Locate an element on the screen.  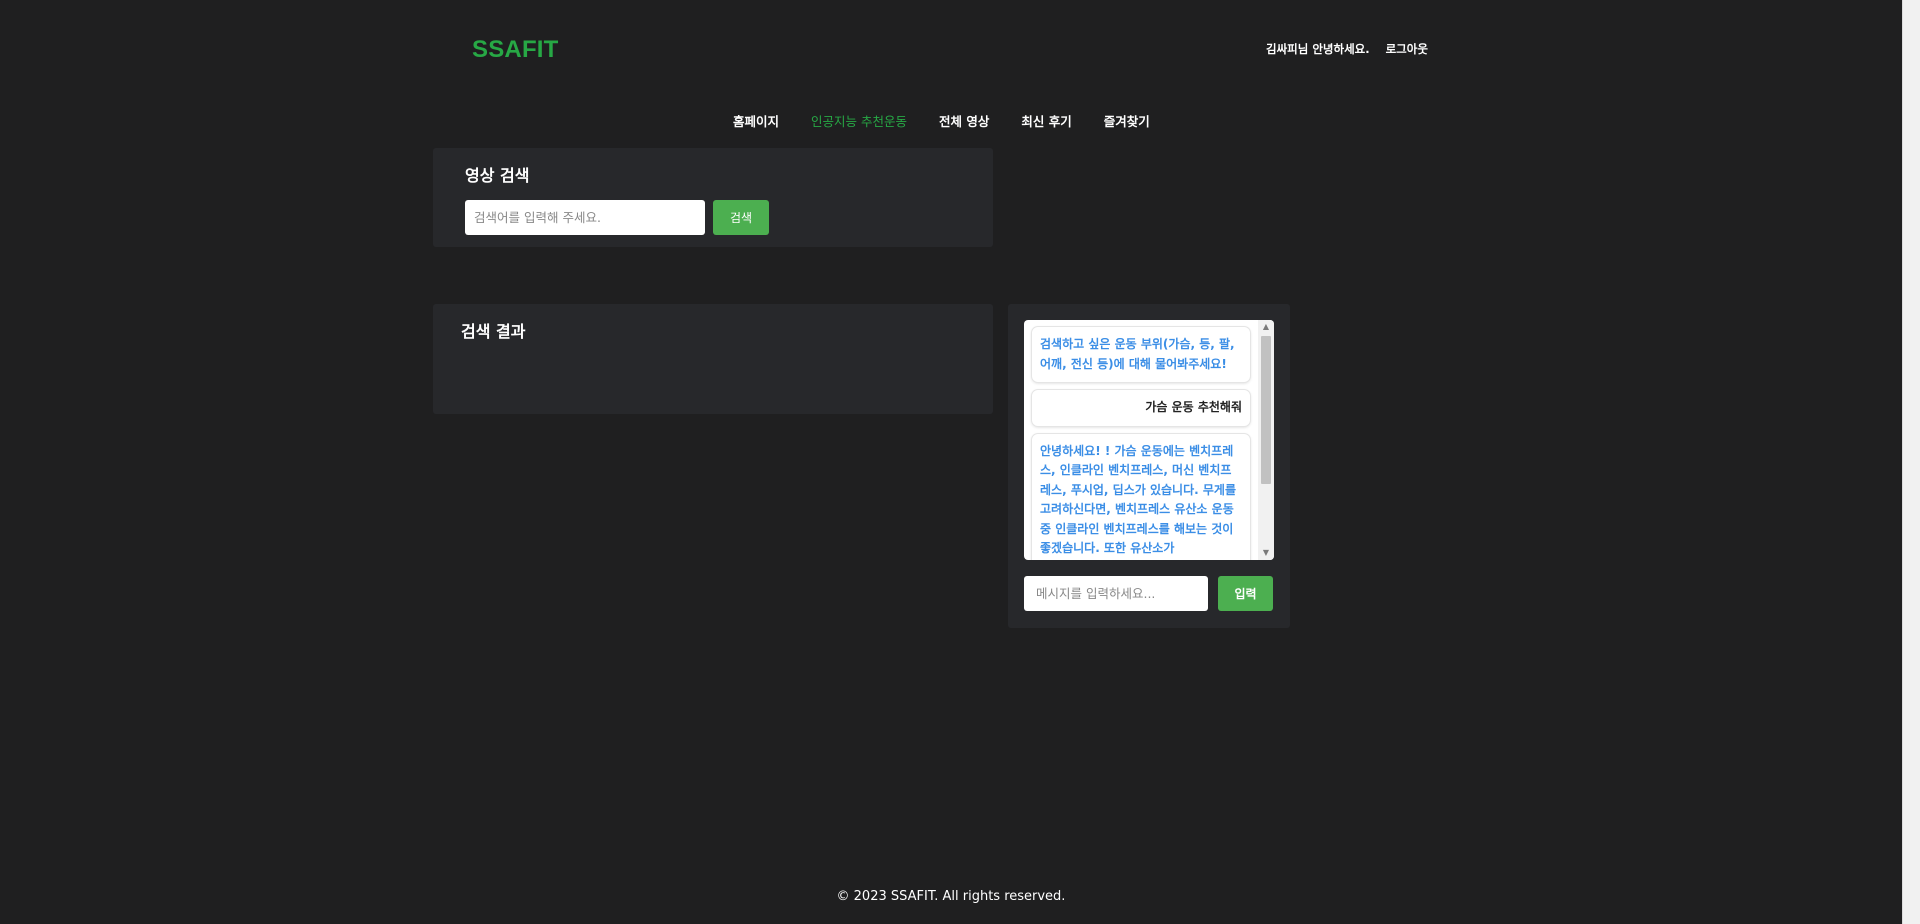
search-button: 검색 is located at coordinates (741, 217).